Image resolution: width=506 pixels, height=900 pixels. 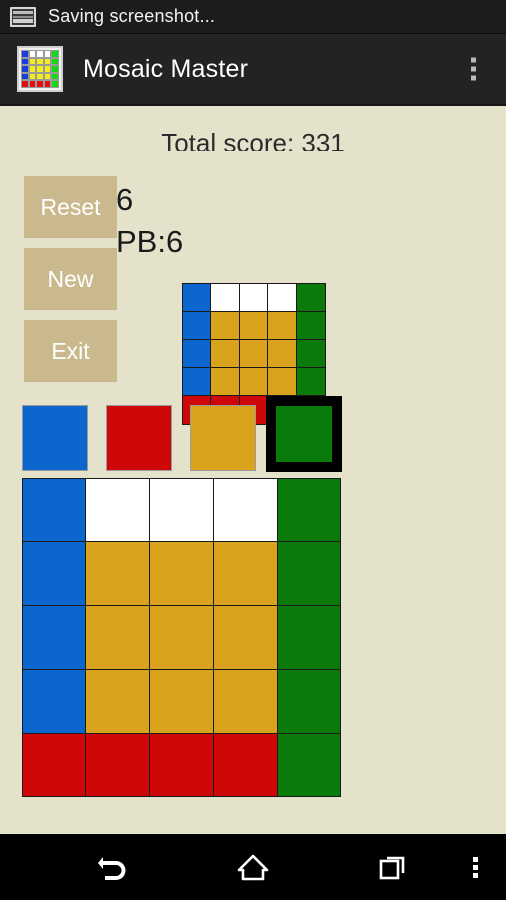 I want to click on android-nav-bar, so click(x=253, y=867).